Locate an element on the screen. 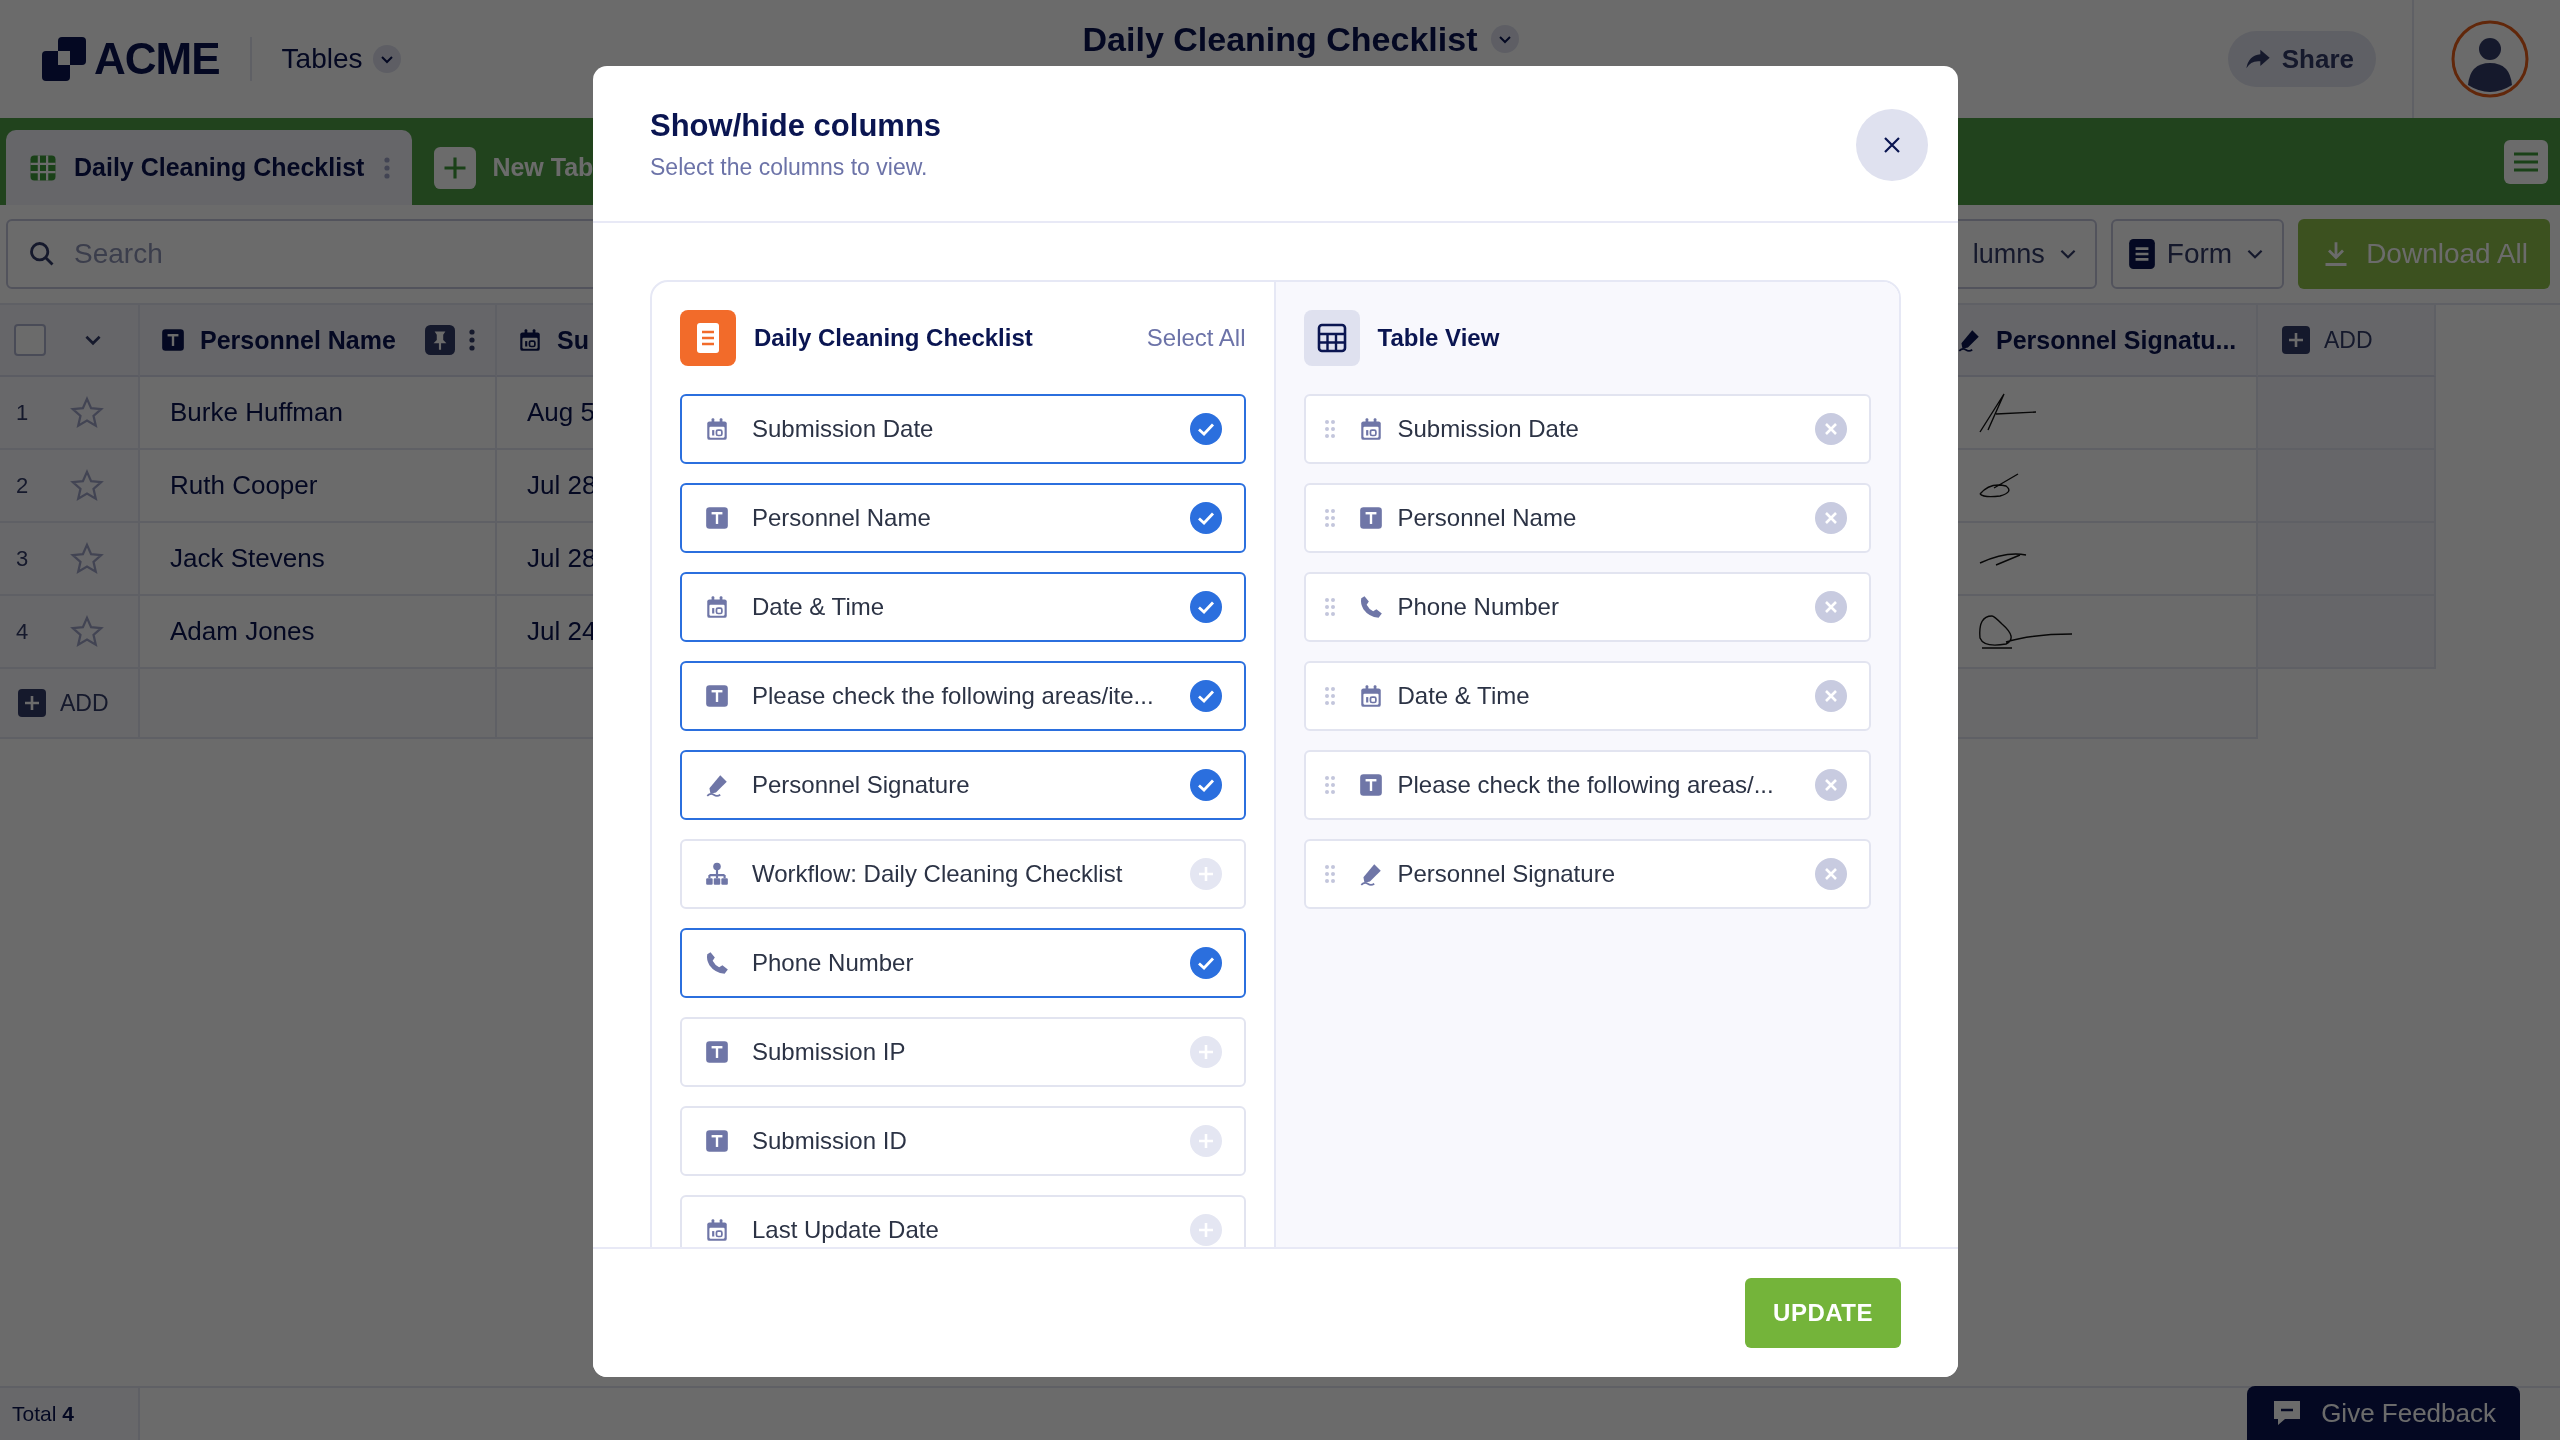 The image size is (2560, 1440). table-cell: Aug 5 is located at coordinates (561, 412).